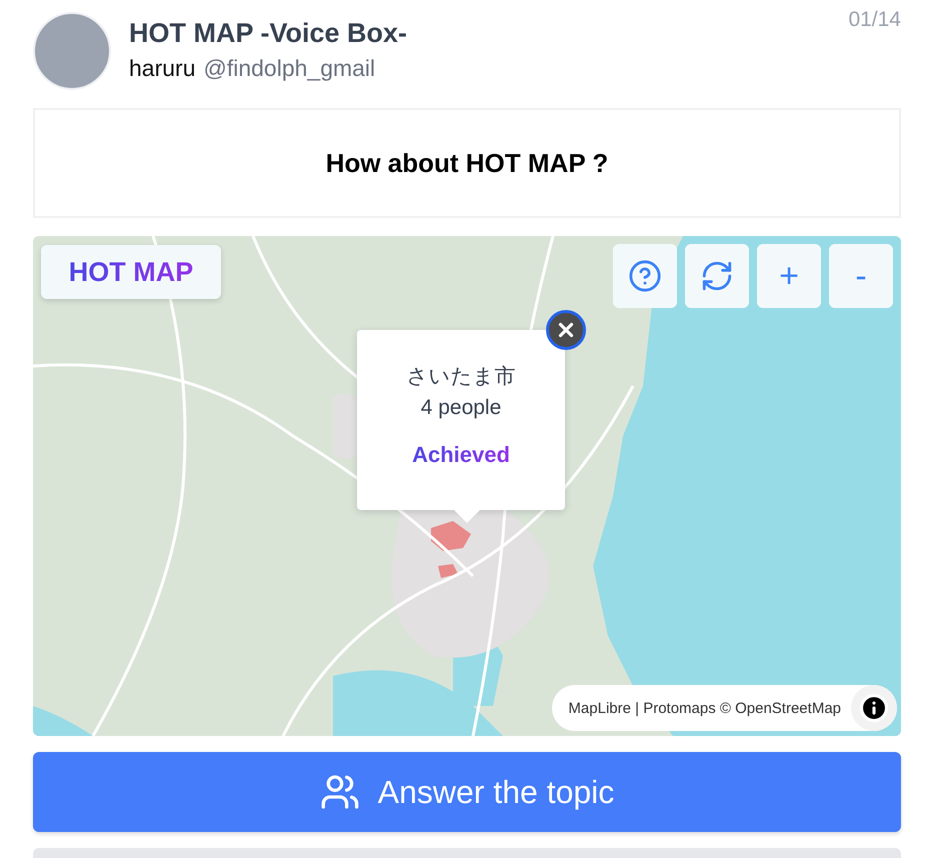 The height and width of the screenshot is (858, 930). What do you see at coordinates (467, 163) in the screenshot?
I see `question-card: How about HOT MAP ?` at bounding box center [467, 163].